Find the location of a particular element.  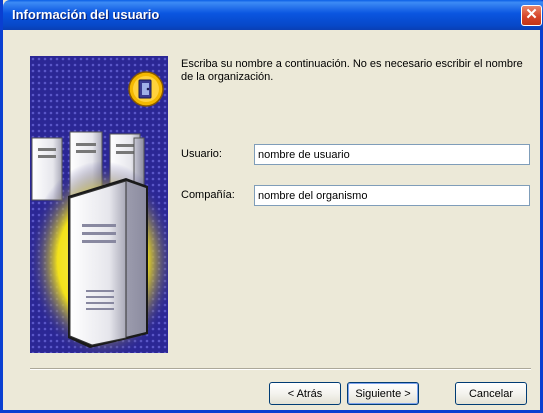

close-button: ✕ is located at coordinates (531, 15).